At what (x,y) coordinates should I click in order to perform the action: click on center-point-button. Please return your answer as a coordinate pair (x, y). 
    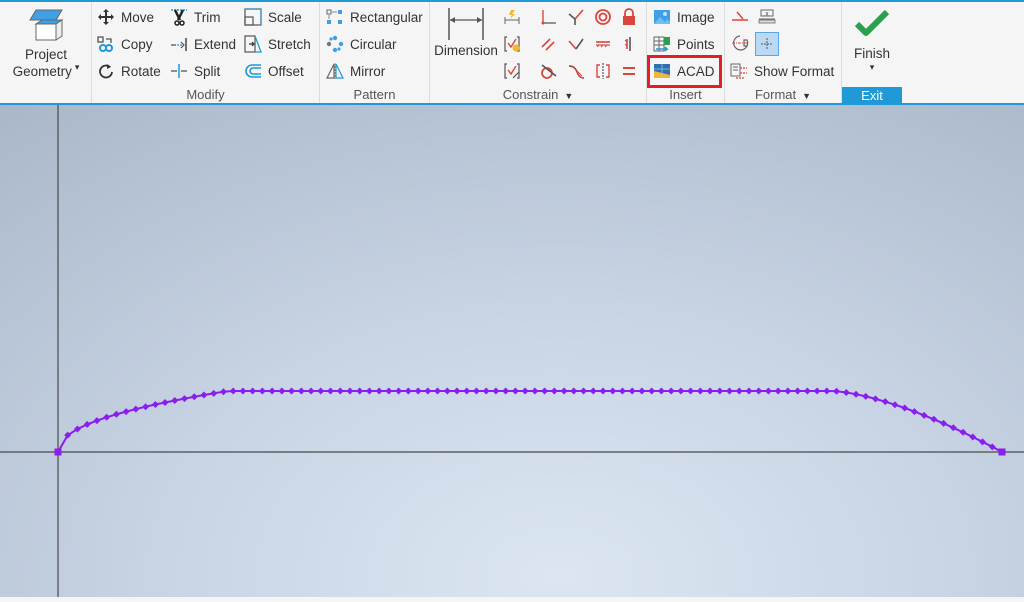
    Looking at the image, I should click on (767, 44).